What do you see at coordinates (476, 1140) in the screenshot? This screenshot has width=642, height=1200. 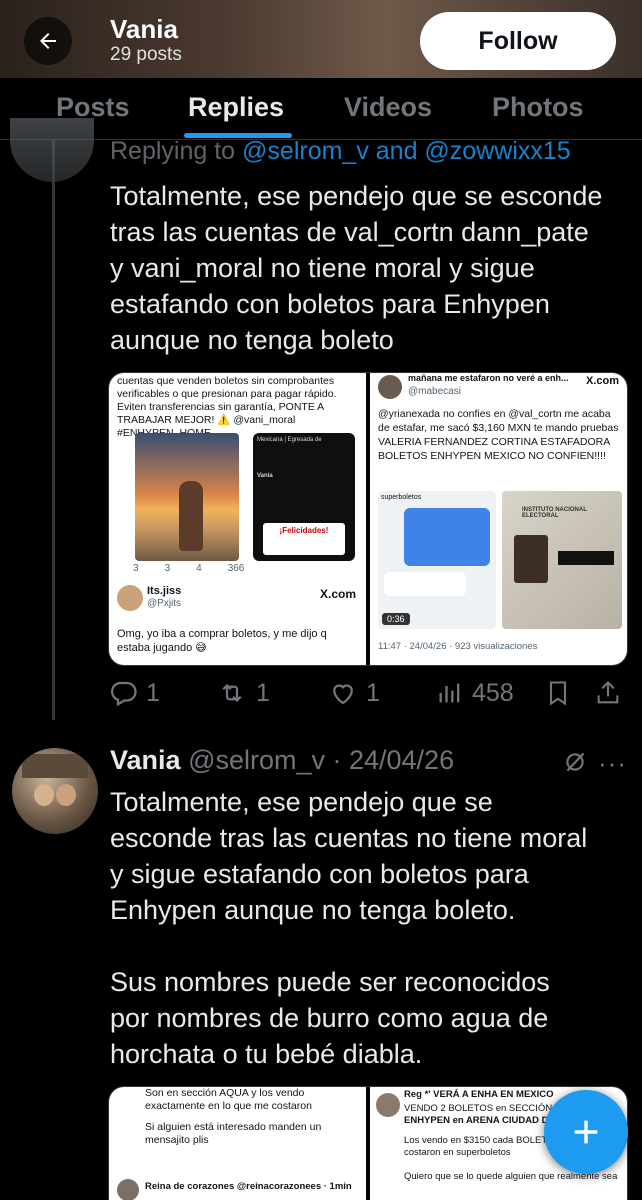 I see `reg-text3: Los vendo en $3150 cada BOLET` at bounding box center [476, 1140].